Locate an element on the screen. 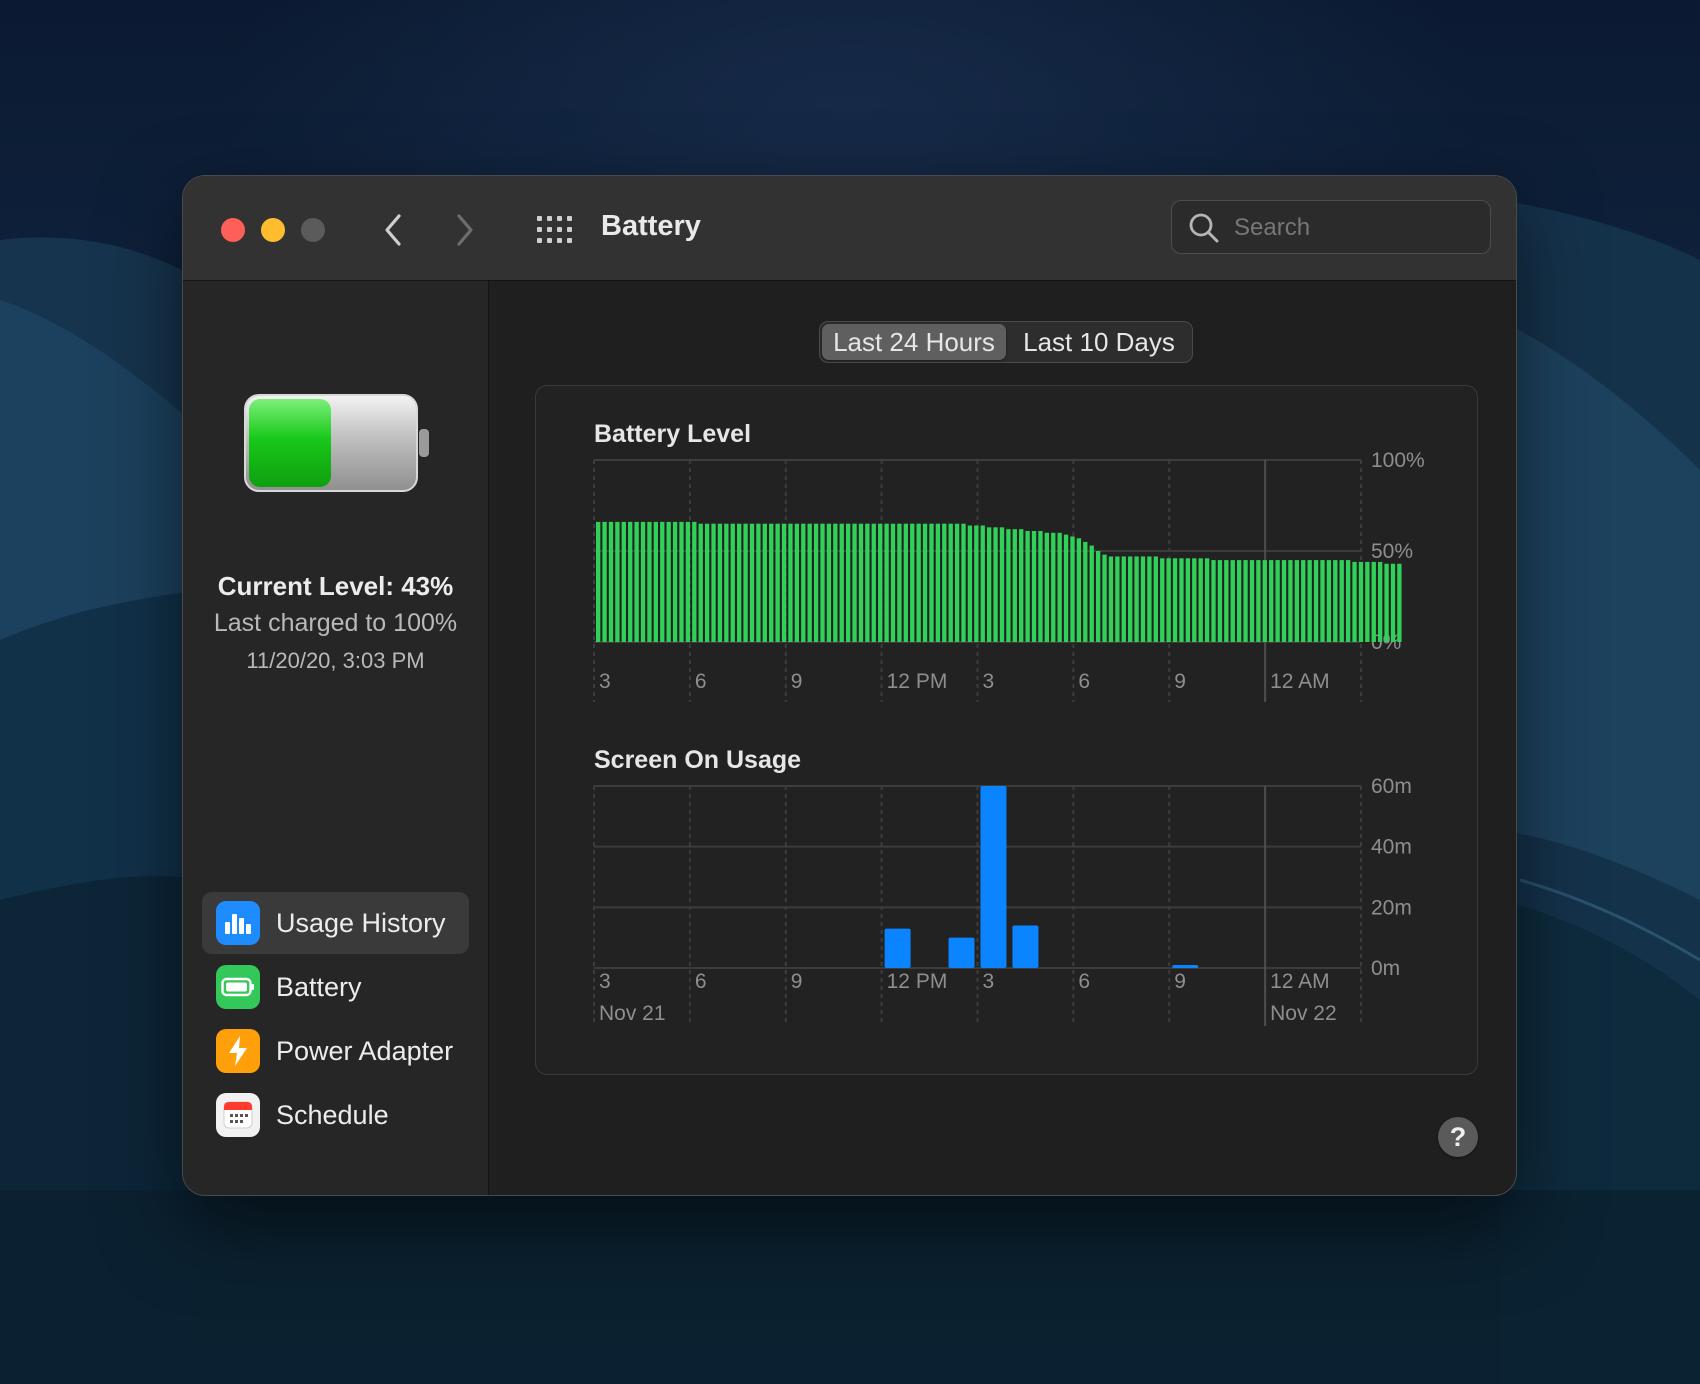 The width and height of the screenshot is (1700, 1384). help-button: ? is located at coordinates (1458, 1137).